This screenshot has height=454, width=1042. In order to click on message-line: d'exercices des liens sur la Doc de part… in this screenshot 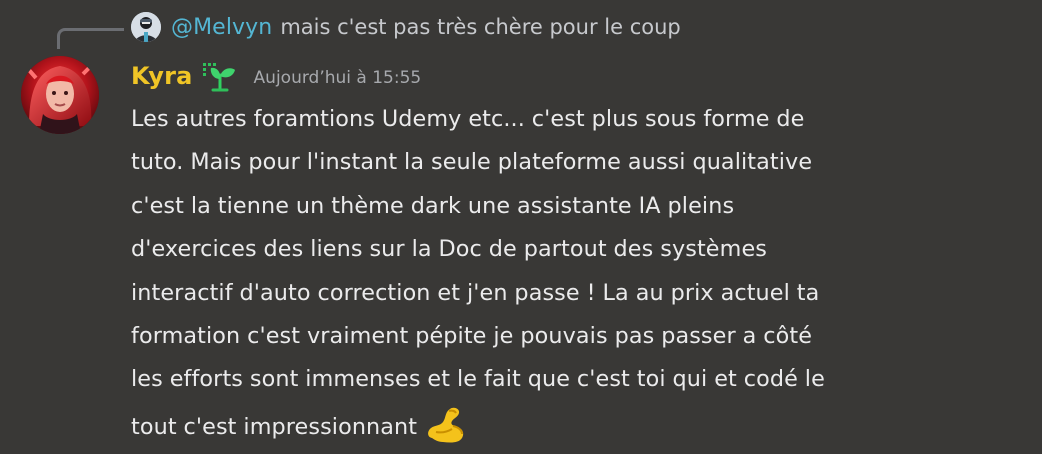, I will do `click(449, 249)`.